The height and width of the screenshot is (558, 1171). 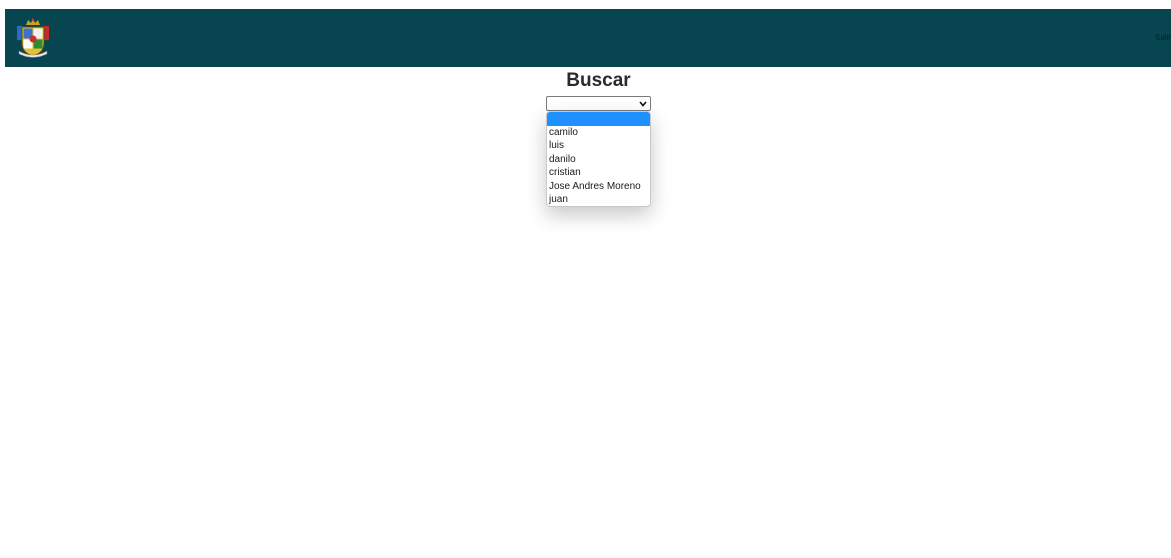 I want to click on select-option-danilo: danilo, so click(x=598, y=160).